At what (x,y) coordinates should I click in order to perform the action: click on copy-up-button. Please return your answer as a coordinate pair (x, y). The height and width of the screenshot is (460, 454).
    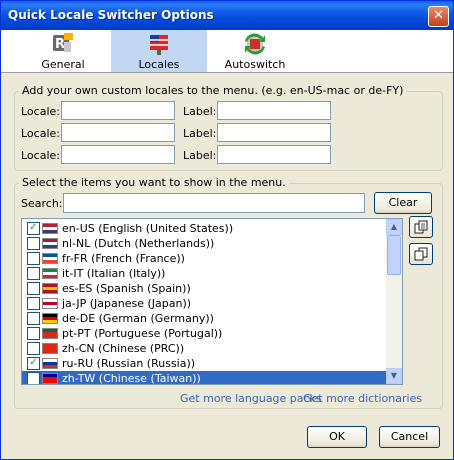
    Looking at the image, I should click on (421, 227).